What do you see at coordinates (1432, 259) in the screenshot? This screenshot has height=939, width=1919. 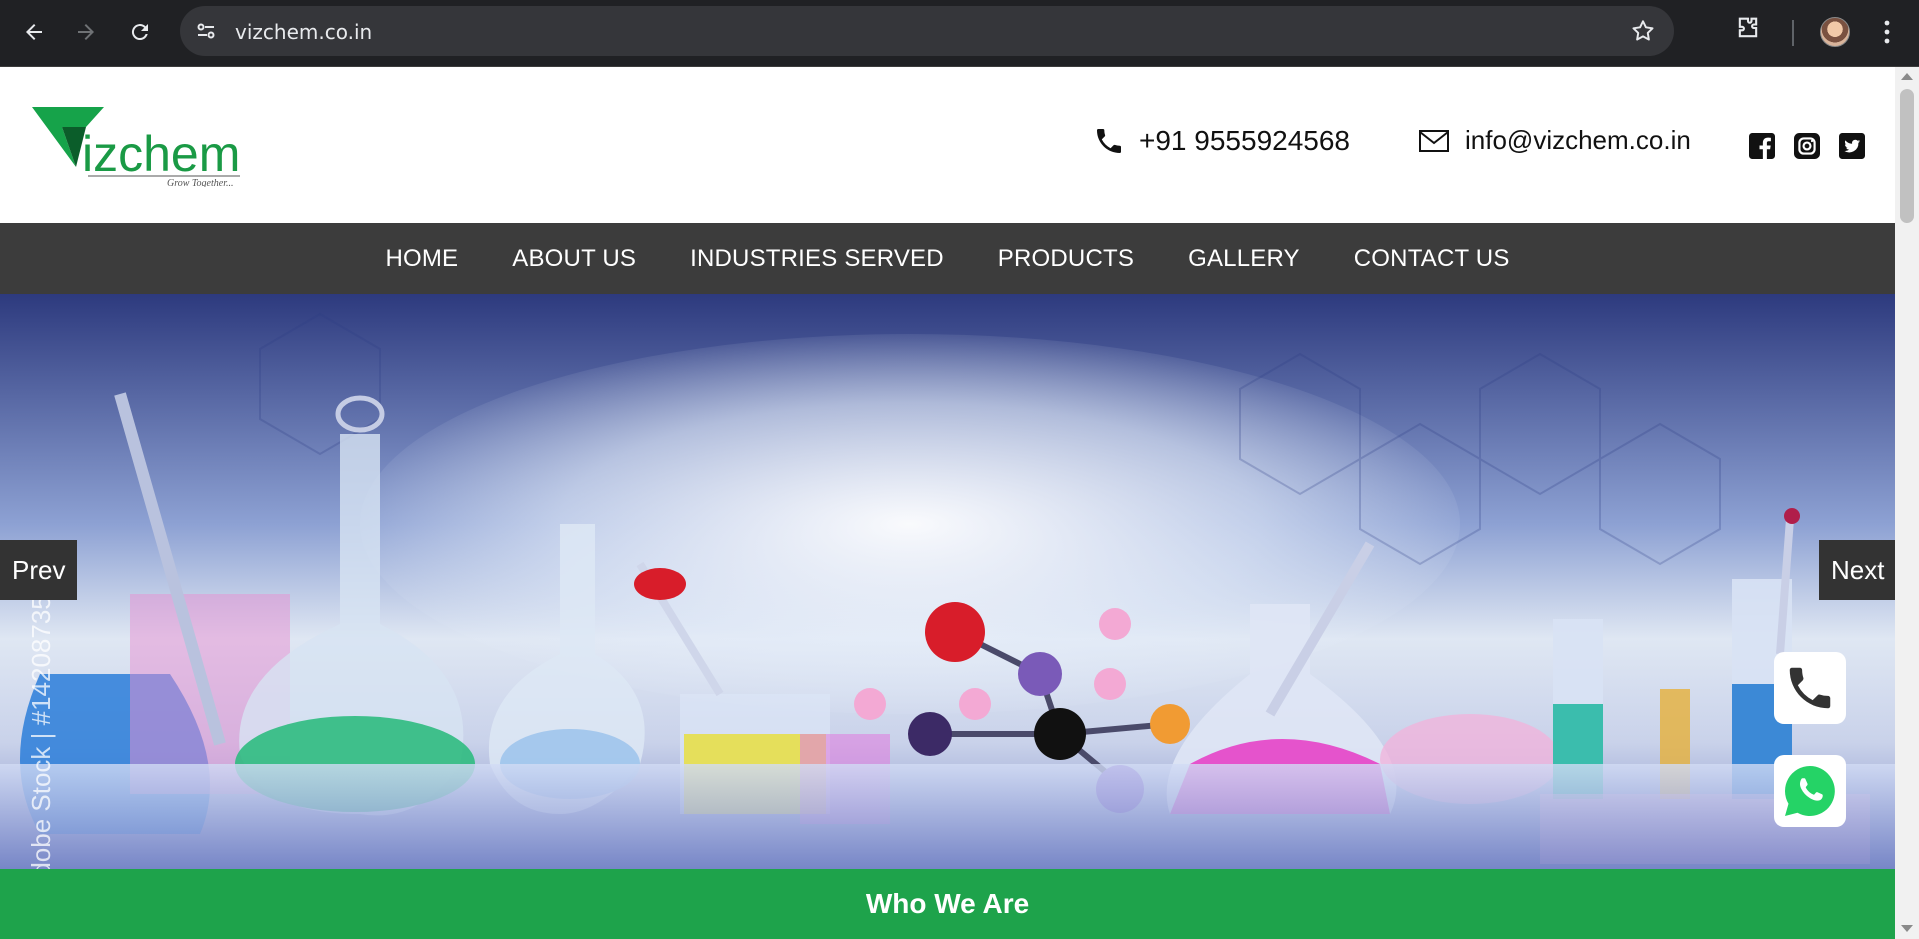 I see `menu-item-contact-us: CONTACT US` at bounding box center [1432, 259].